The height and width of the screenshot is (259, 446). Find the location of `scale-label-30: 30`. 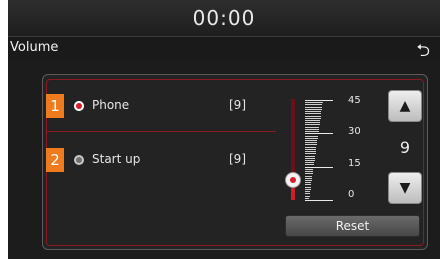

scale-label-30: 30 is located at coordinates (354, 131).